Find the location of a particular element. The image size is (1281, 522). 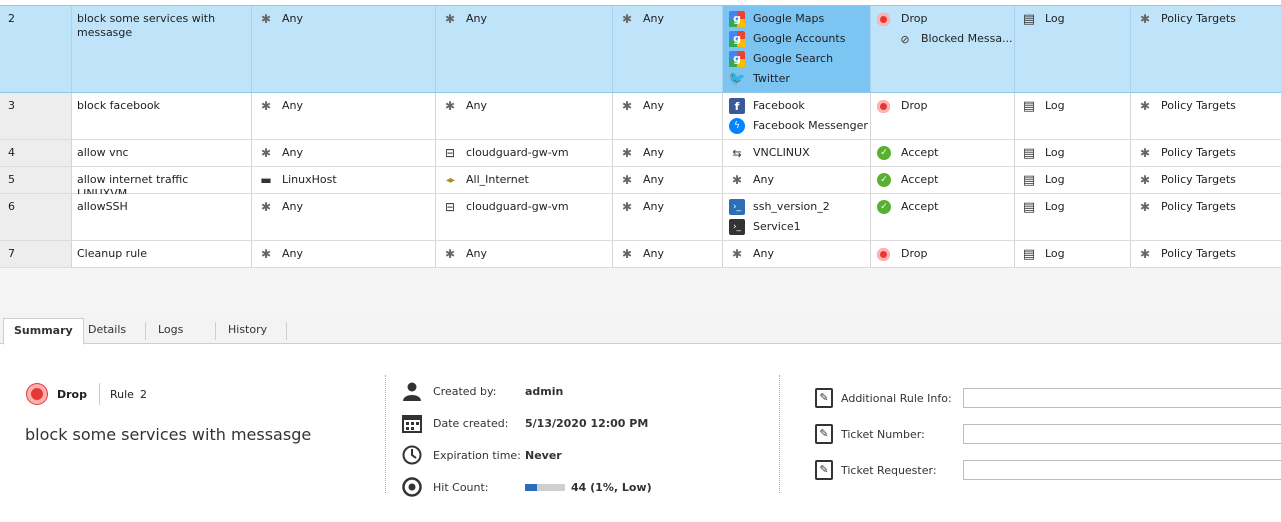

services-cell: ›_ ssh_version_2 ›_ Service1 is located at coordinates (796, 217).